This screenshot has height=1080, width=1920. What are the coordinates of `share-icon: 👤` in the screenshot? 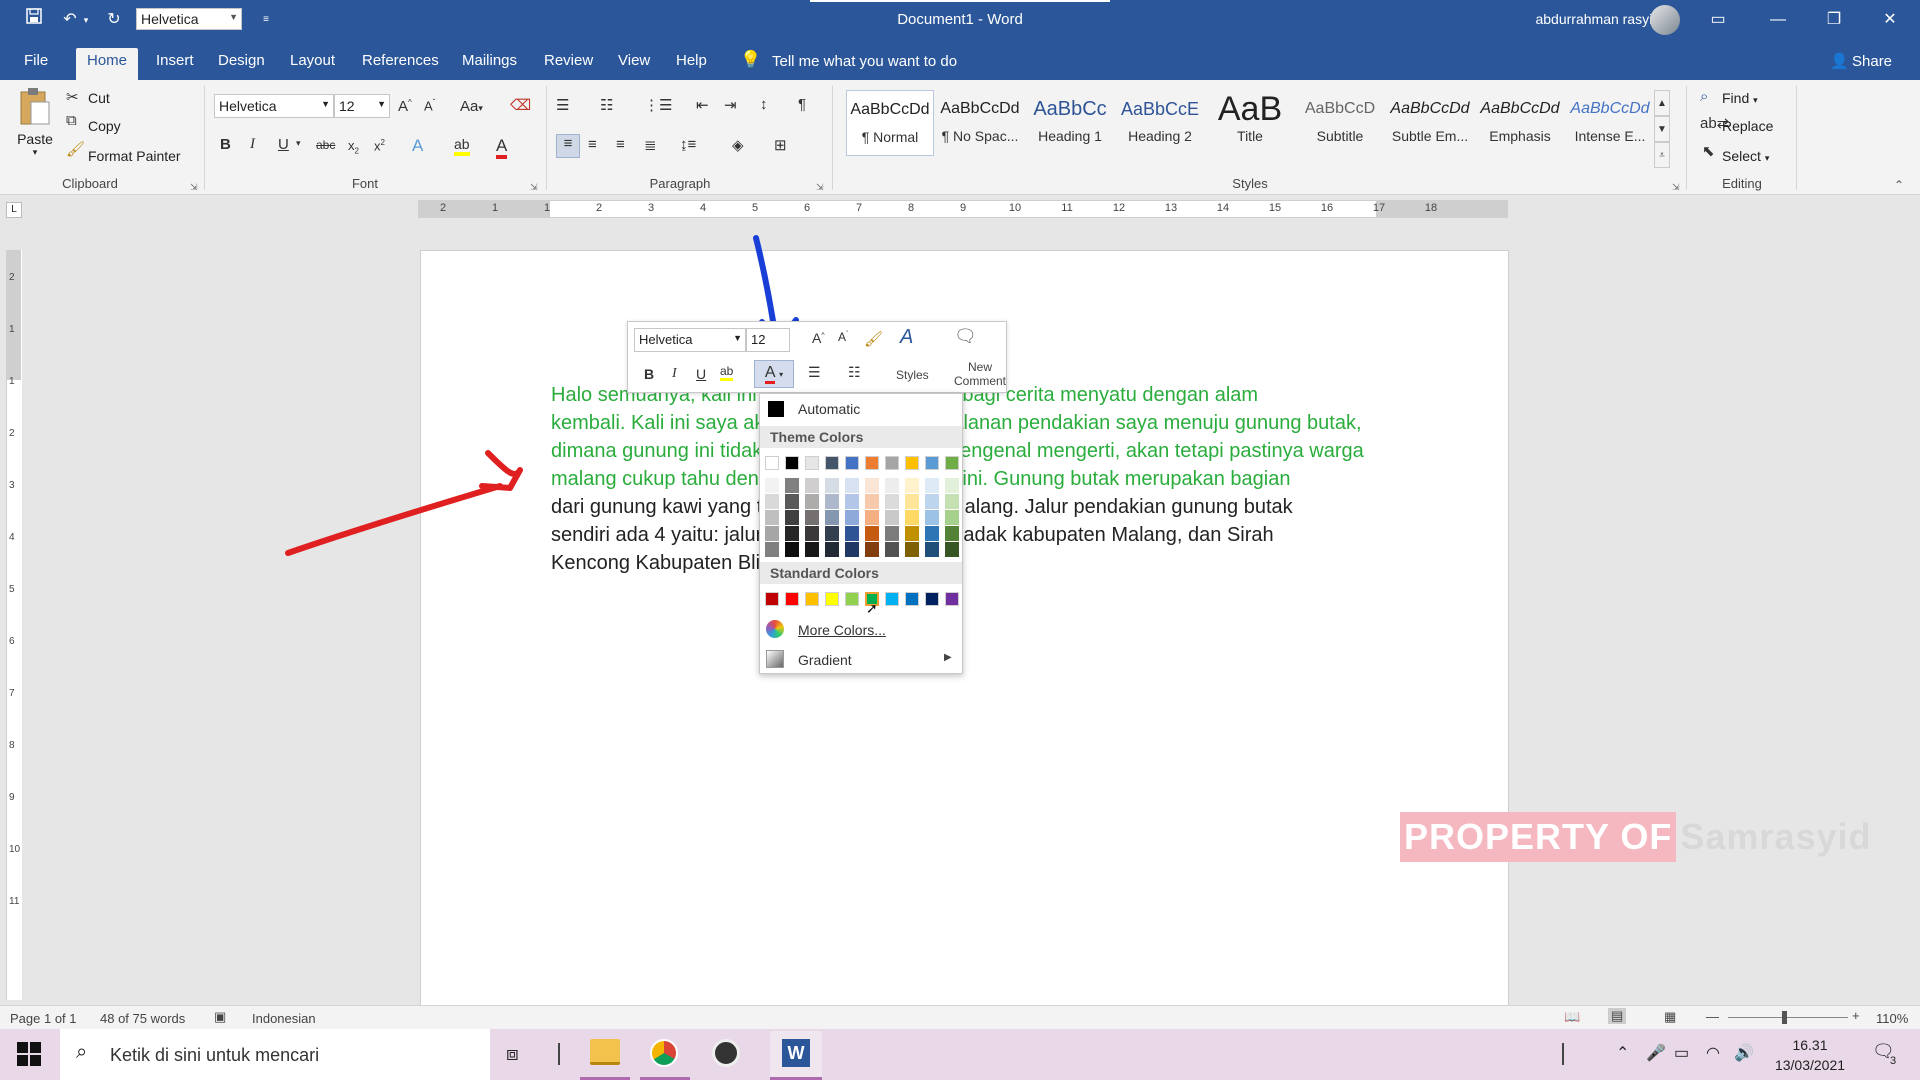 It's located at (1839, 61).